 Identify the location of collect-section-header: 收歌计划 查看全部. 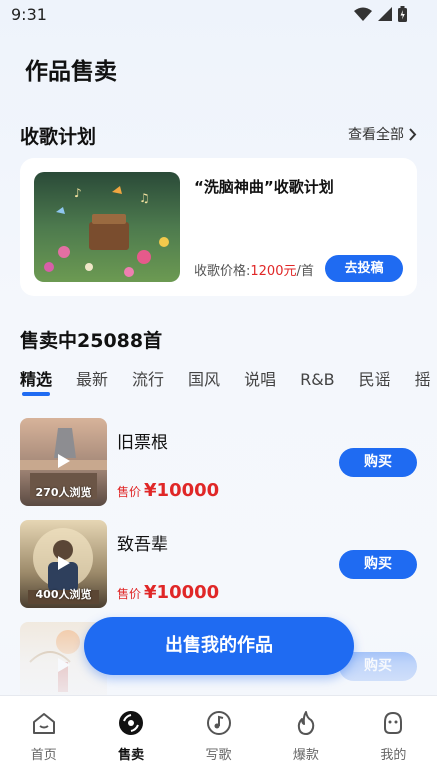
(218, 135).